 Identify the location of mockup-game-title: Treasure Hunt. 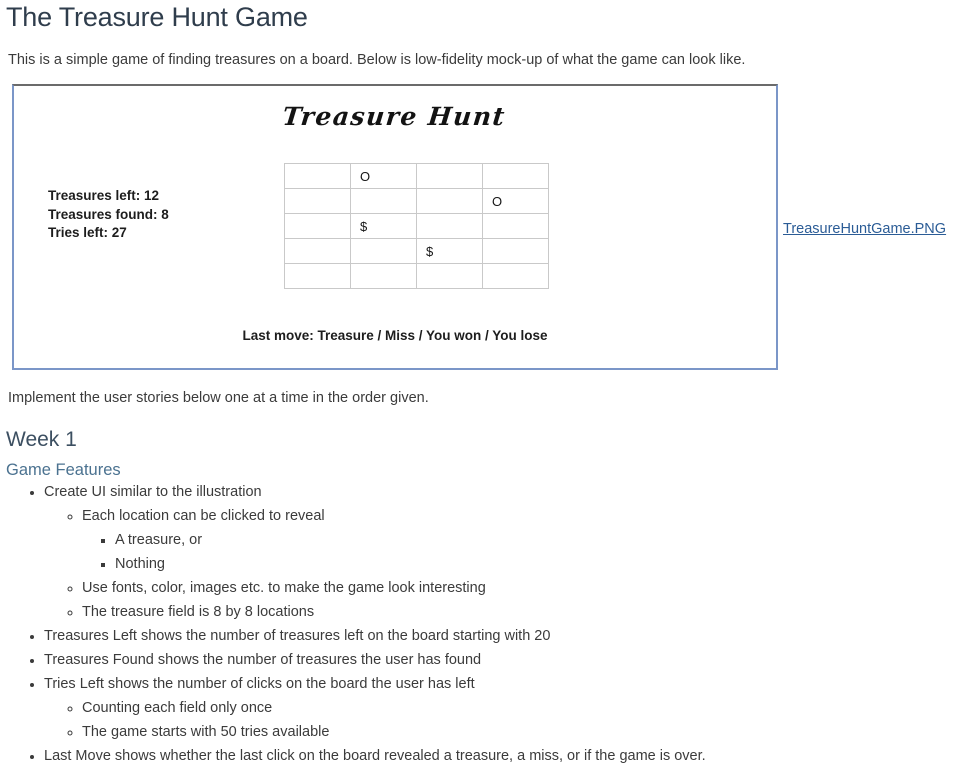
(394, 116).